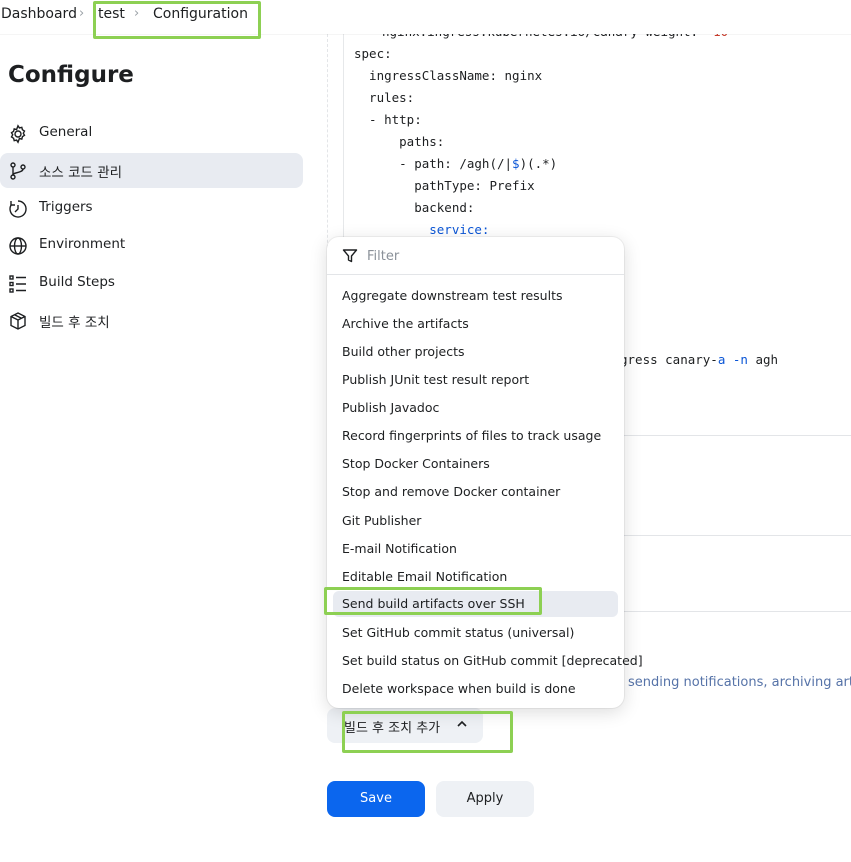 Image resolution: width=851 pixels, height=862 pixels. Describe the element at coordinates (414, 207) in the screenshot. I see `code-line: backend:` at that location.